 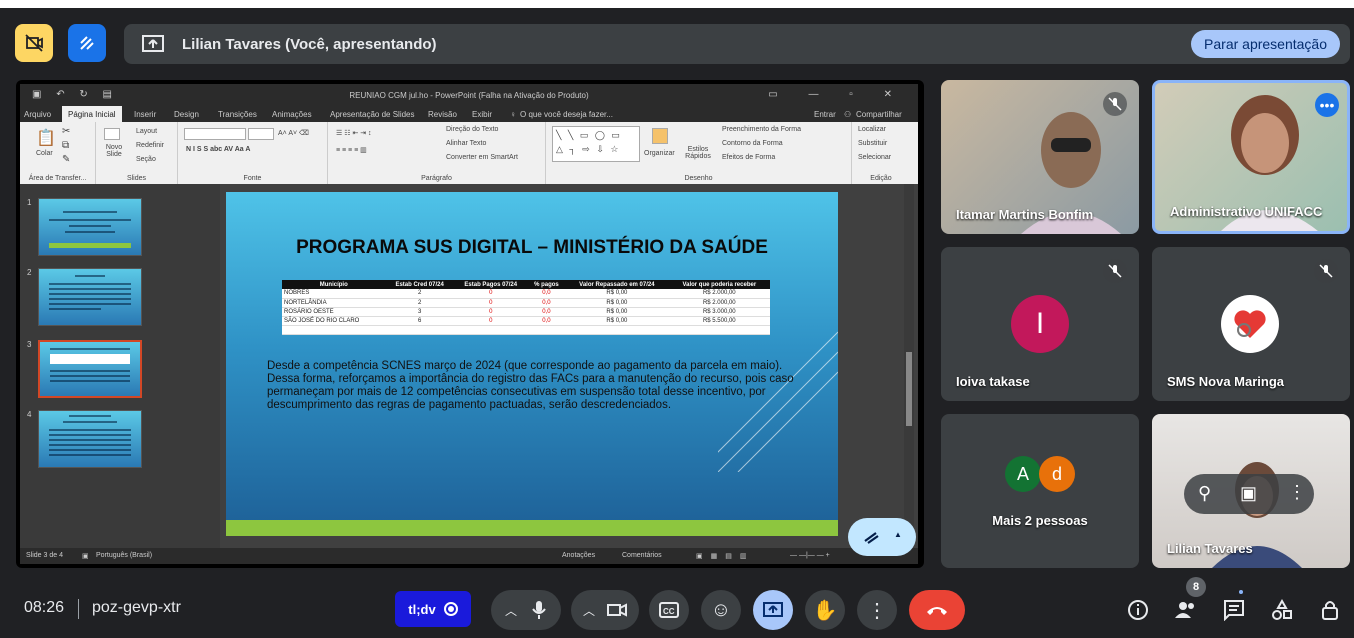 I want to click on raise-hand-button: ✋, so click(x=825, y=610).